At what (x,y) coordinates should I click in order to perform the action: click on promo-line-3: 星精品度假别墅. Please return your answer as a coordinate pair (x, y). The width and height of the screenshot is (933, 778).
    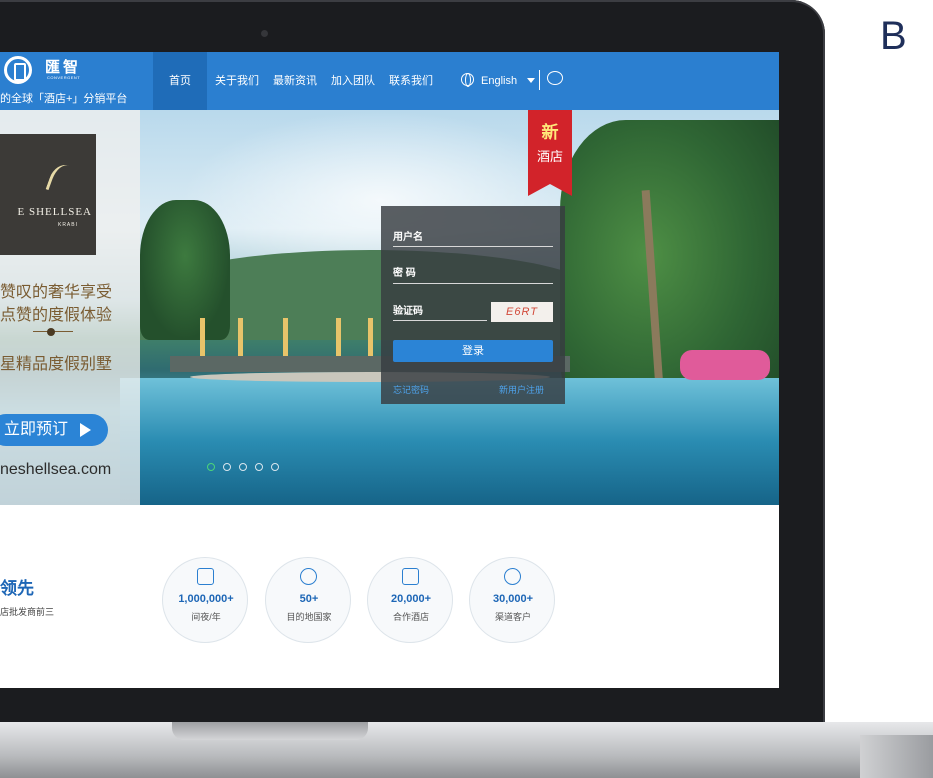
    Looking at the image, I should click on (56, 364).